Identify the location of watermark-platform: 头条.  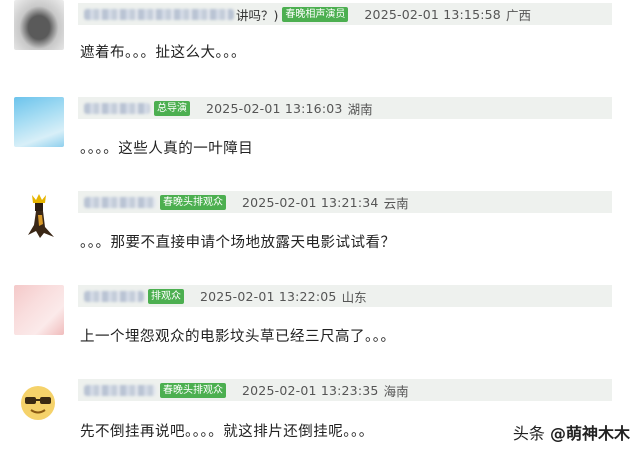
(528, 433).